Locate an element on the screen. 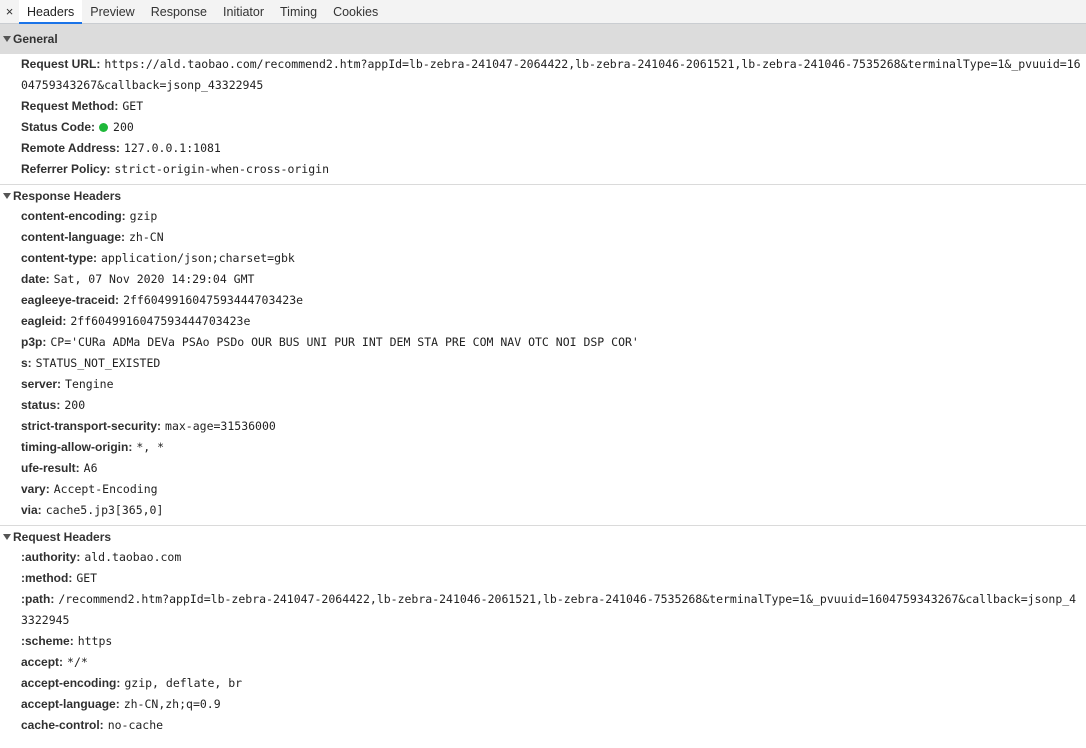 The width and height of the screenshot is (1086, 748). header-row: ufe-result: A6 is located at coordinates (543, 468).